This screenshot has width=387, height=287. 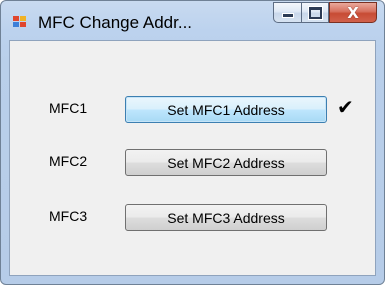 I want to click on maximize-button, so click(x=315, y=12).